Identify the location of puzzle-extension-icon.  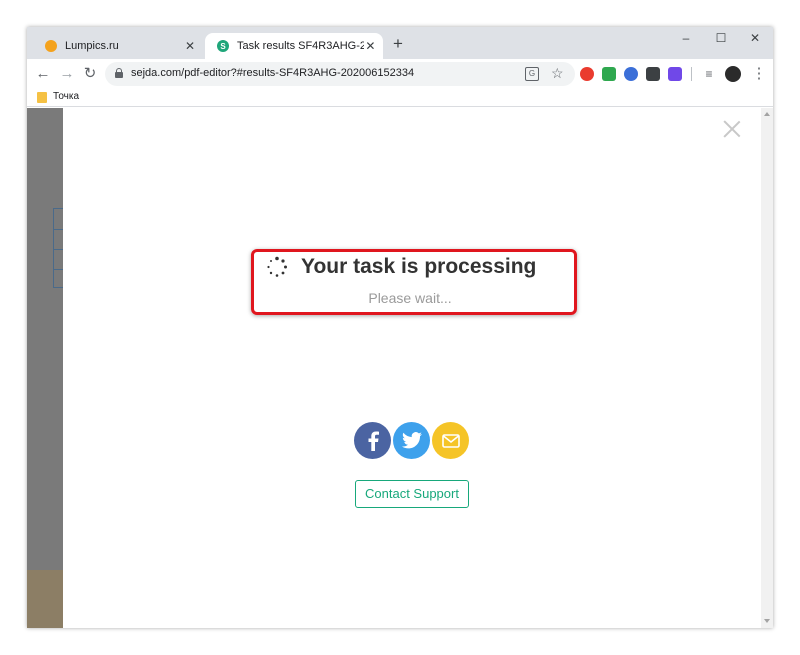
(653, 74).